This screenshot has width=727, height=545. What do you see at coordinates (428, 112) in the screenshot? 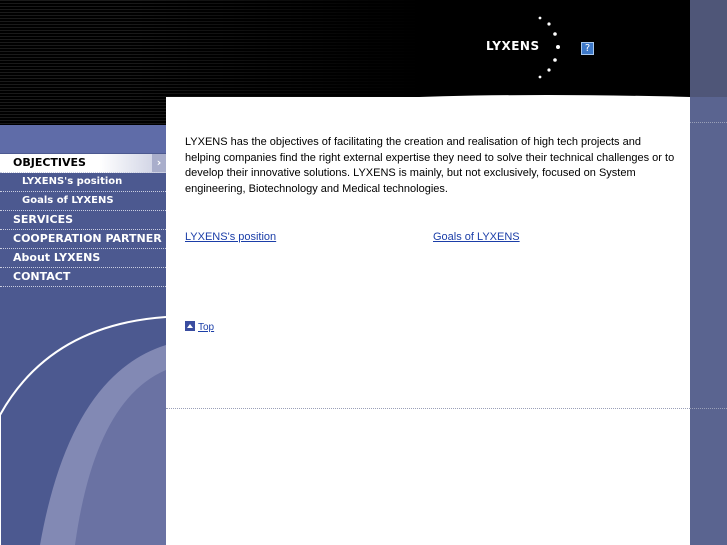
I see `content-panel-curve` at bounding box center [428, 112].